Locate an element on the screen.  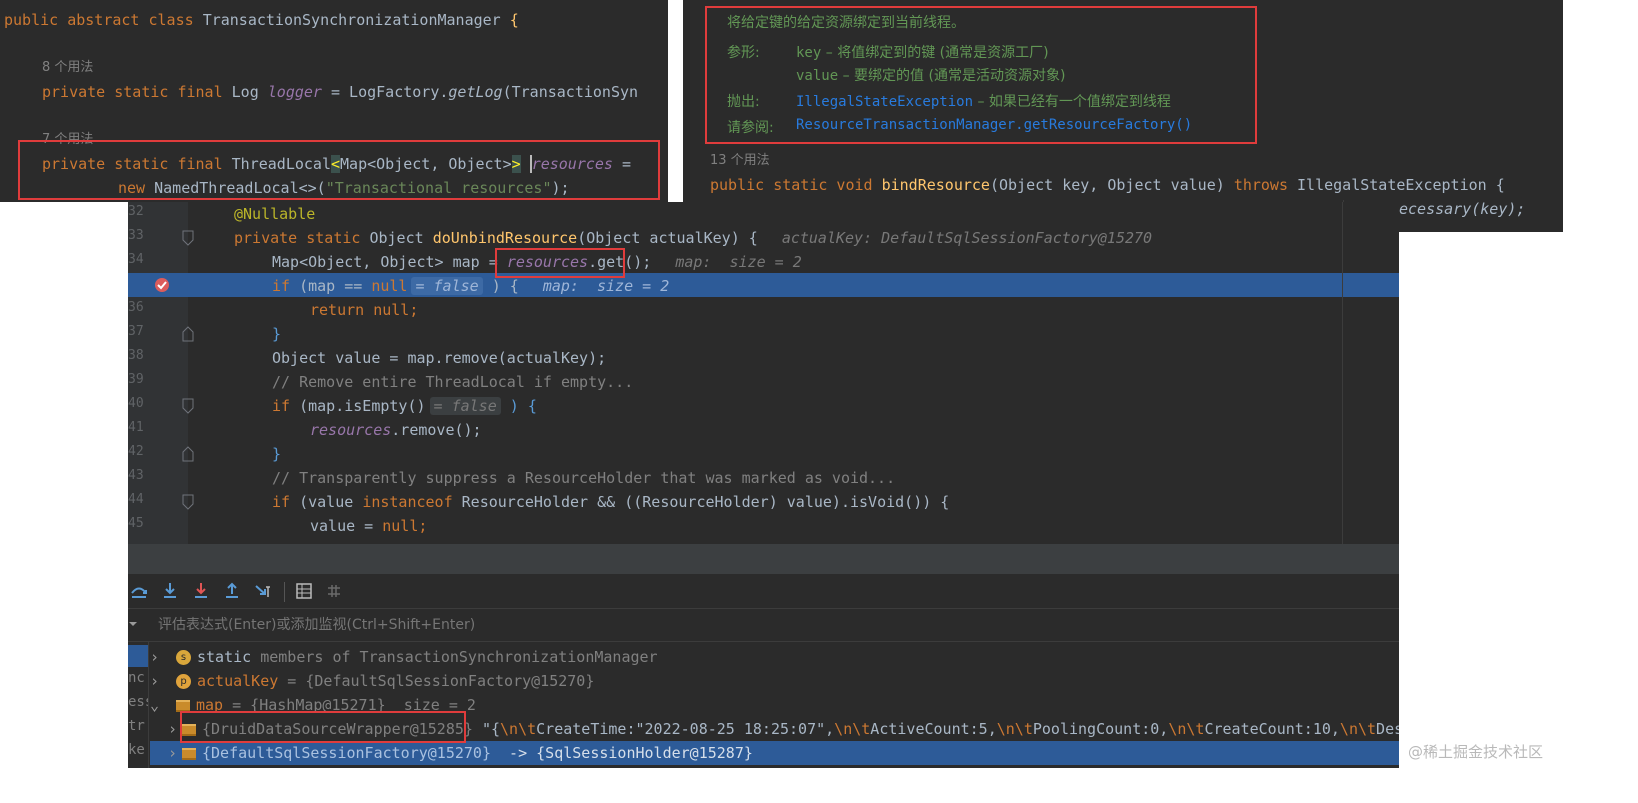
code-text: ); is located at coordinates (560, 188).